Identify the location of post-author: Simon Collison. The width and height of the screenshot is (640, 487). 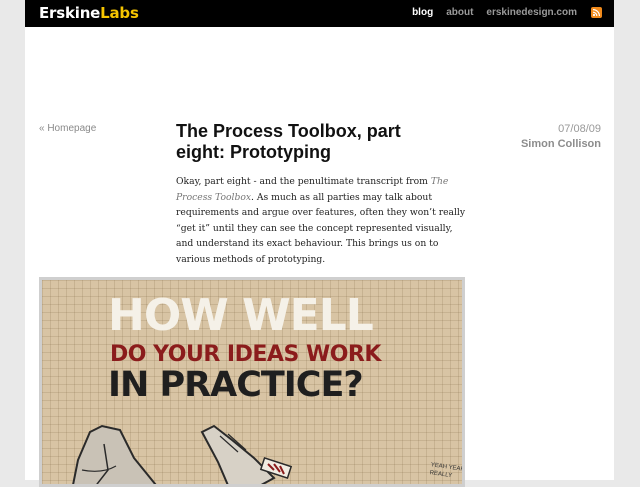
(561, 144).